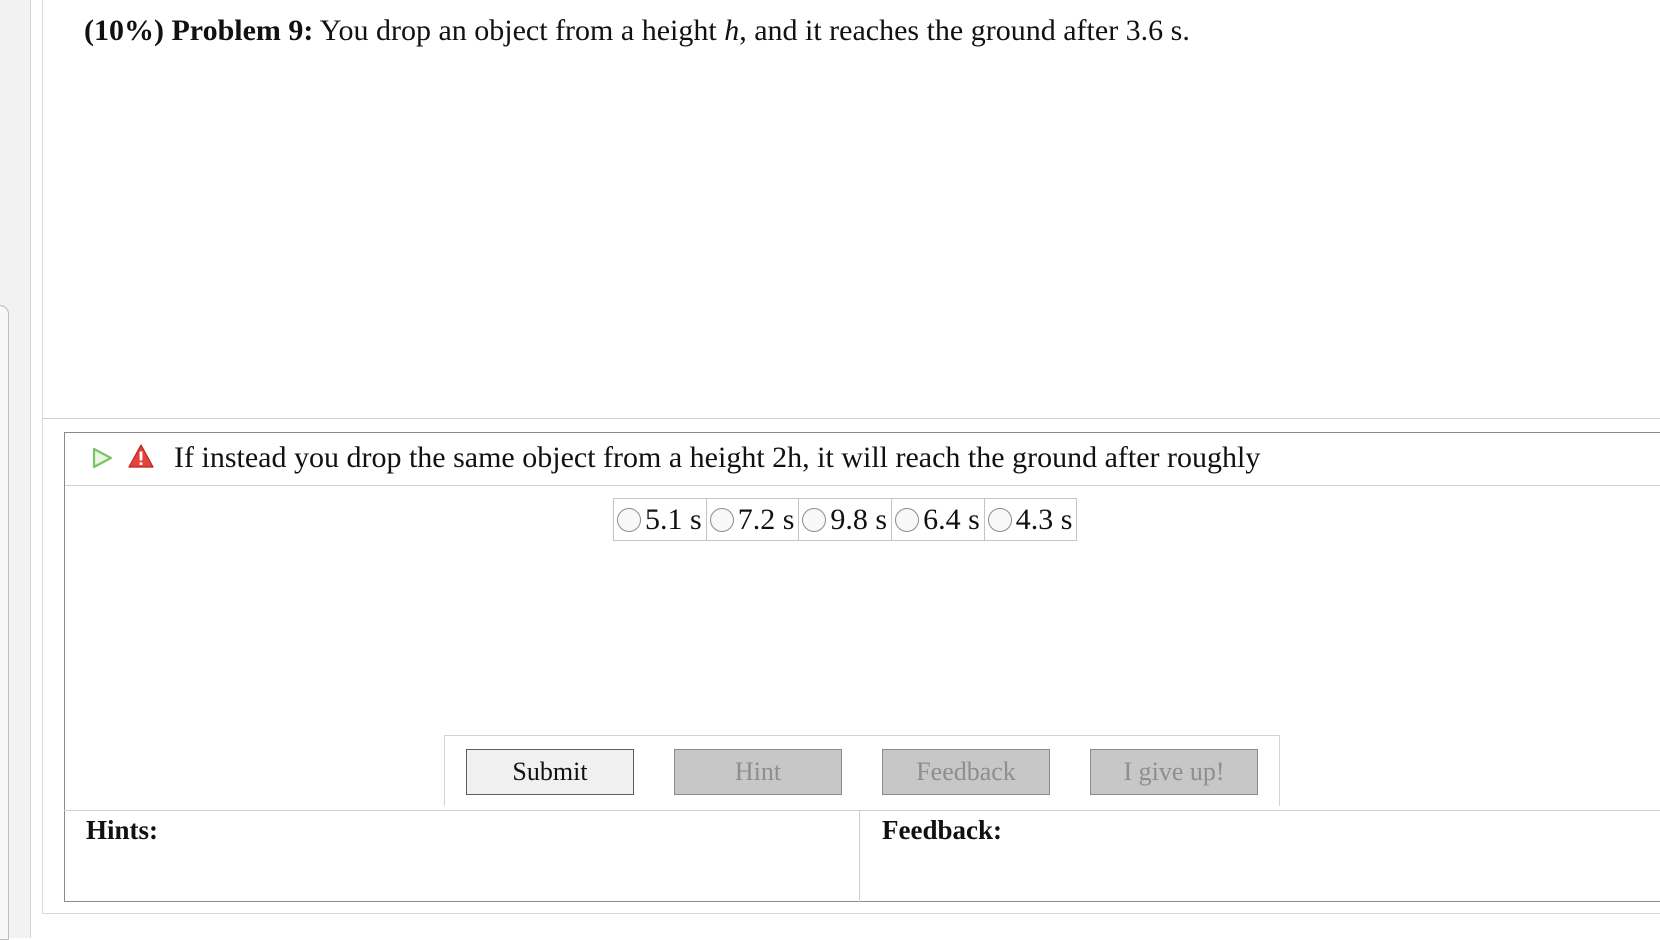 The width and height of the screenshot is (1660, 940). What do you see at coordinates (122, 830) in the screenshot?
I see `hints-label: Hints:` at bounding box center [122, 830].